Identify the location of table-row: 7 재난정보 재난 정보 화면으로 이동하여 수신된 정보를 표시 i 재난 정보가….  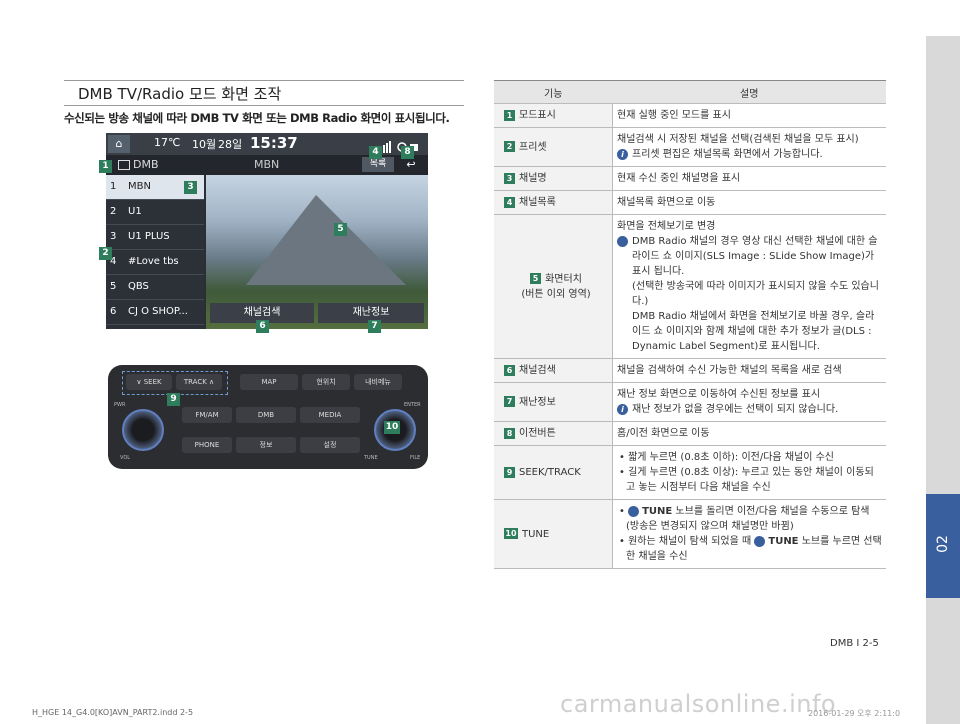
(690, 402).